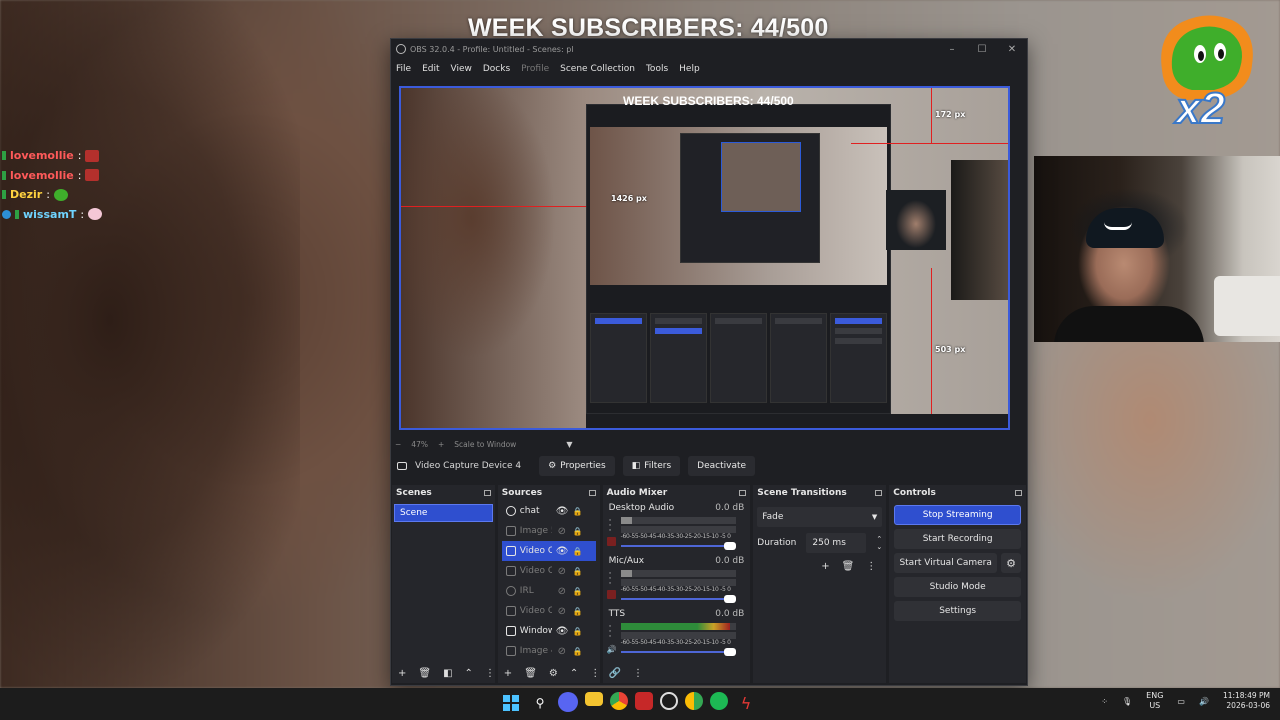 The width and height of the screenshot is (1280, 720). Describe the element at coordinates (1204, 701) in the screenshot. I see `volume-icon: 🔊` at that location.